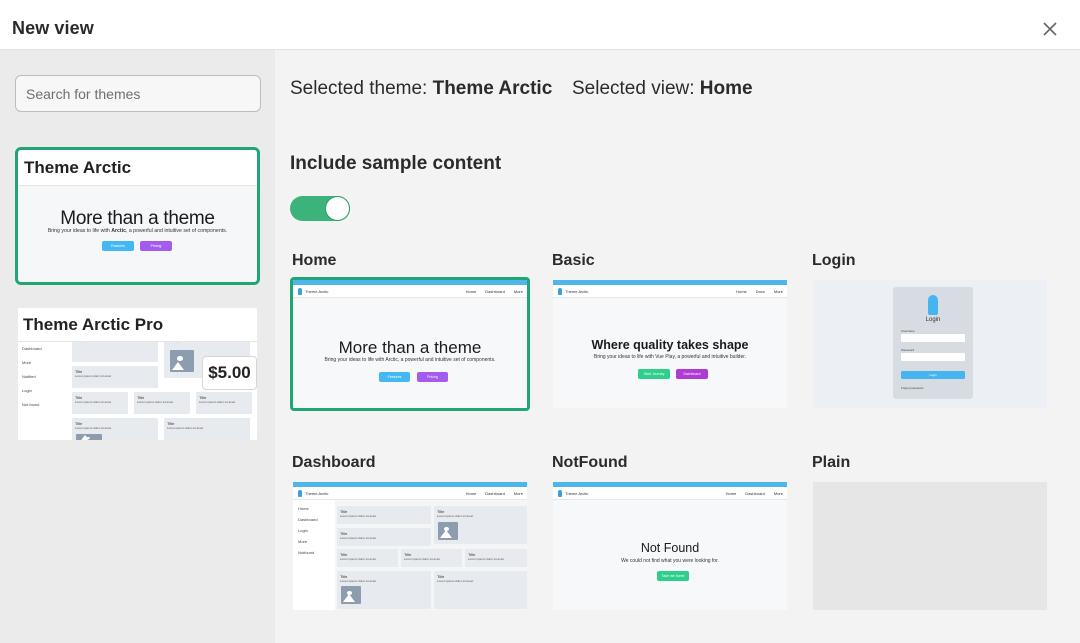 The height and width of the screenshot is (643, 1080). I want to click on preview-button: Pricing, so click(432, 377).